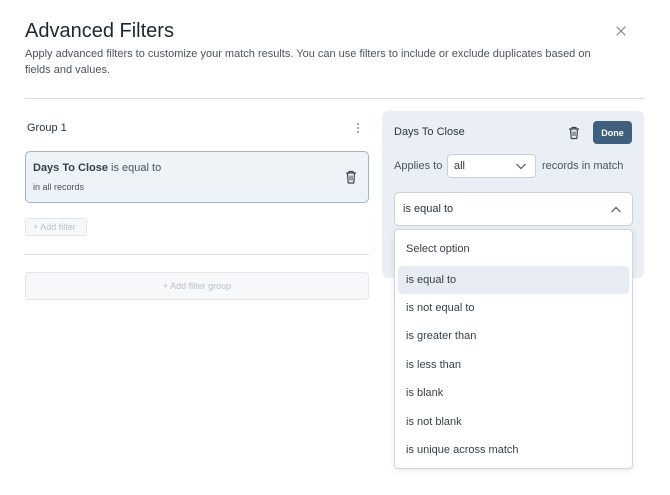  What do you see at coordinates (612, 132) in the screenshot?
I see `done-button: Done` at bounding box center [612, 132].